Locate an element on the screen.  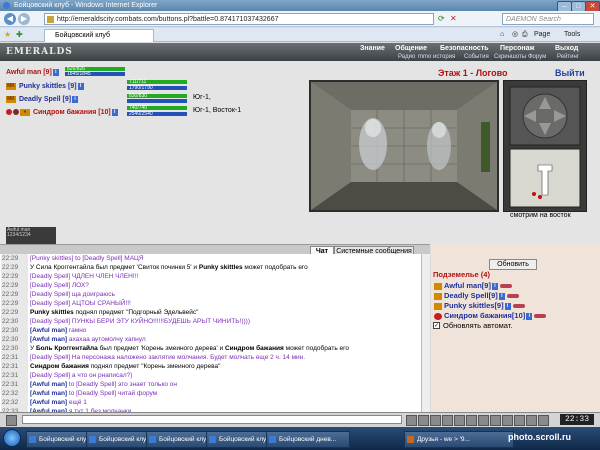
chat-input is located at coordinates (212, 419).